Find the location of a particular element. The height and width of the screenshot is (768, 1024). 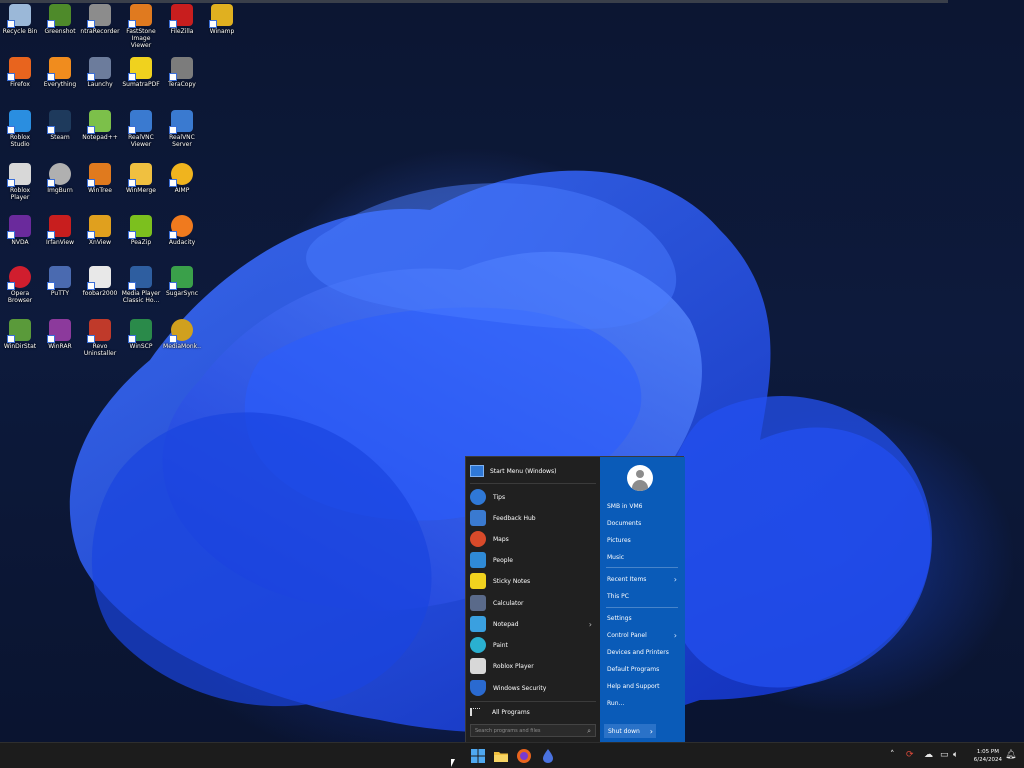

calculator-icon is located at coordinates (478, 603).